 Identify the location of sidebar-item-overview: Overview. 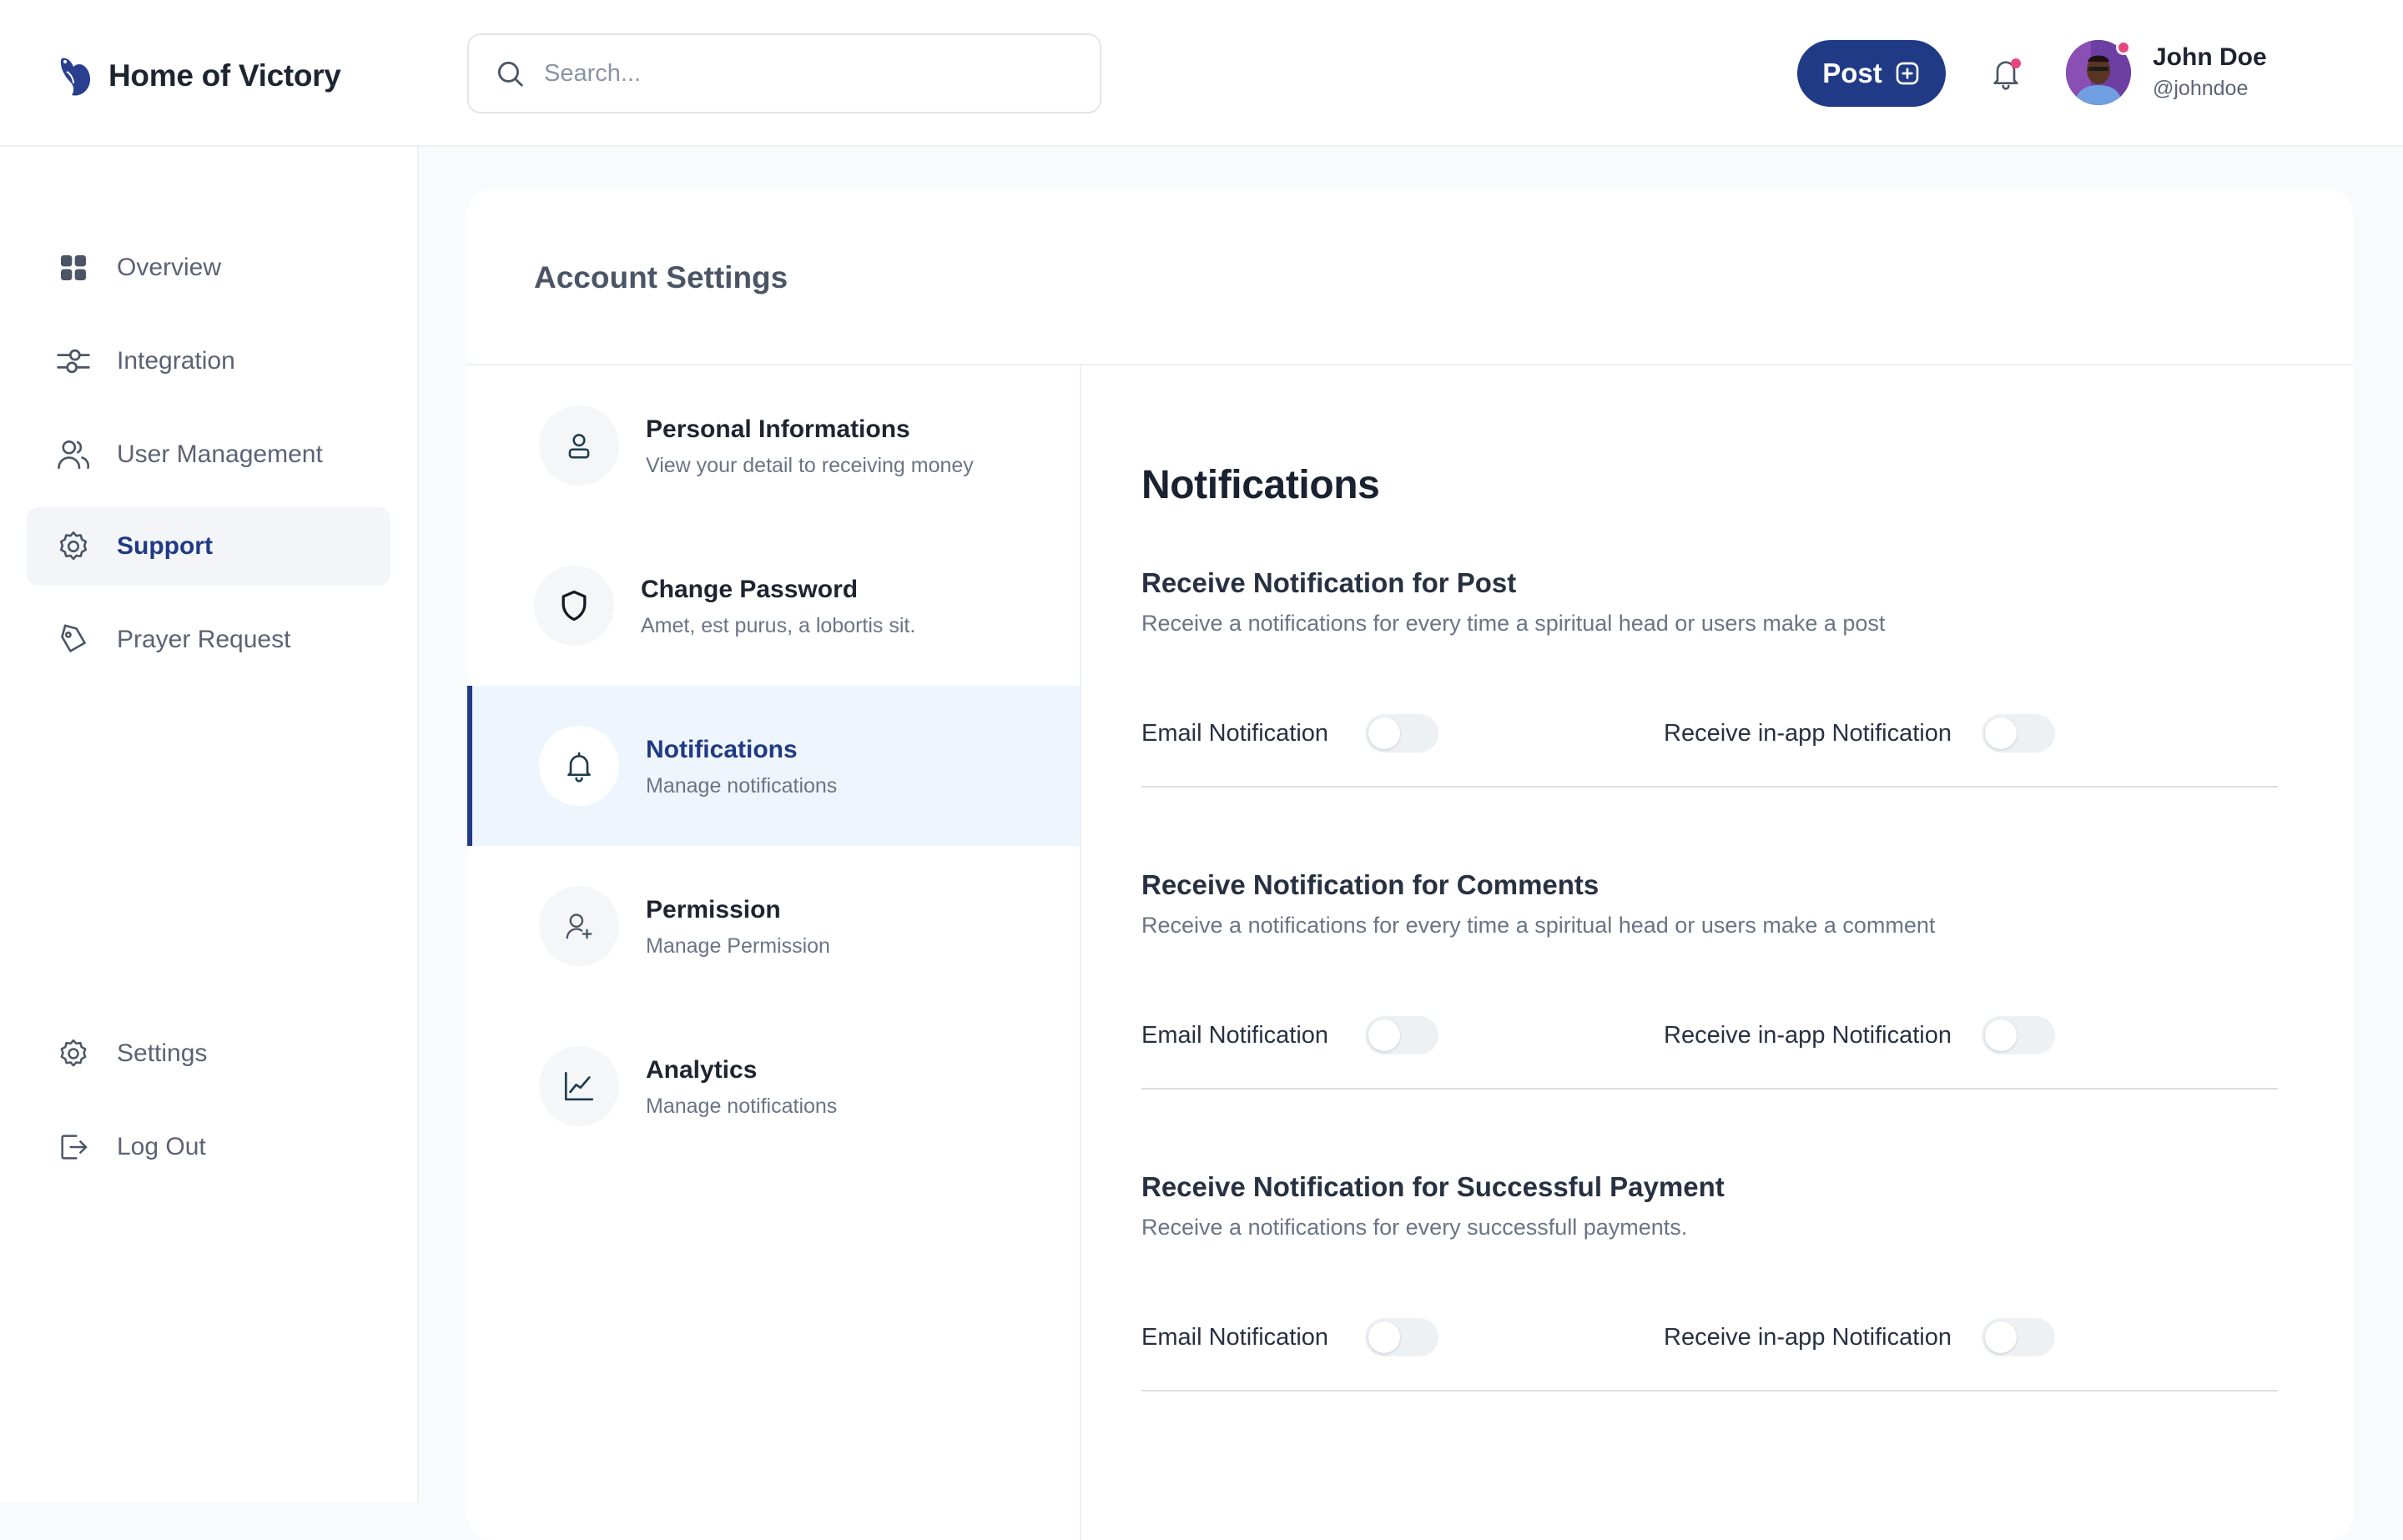
(208, 268).